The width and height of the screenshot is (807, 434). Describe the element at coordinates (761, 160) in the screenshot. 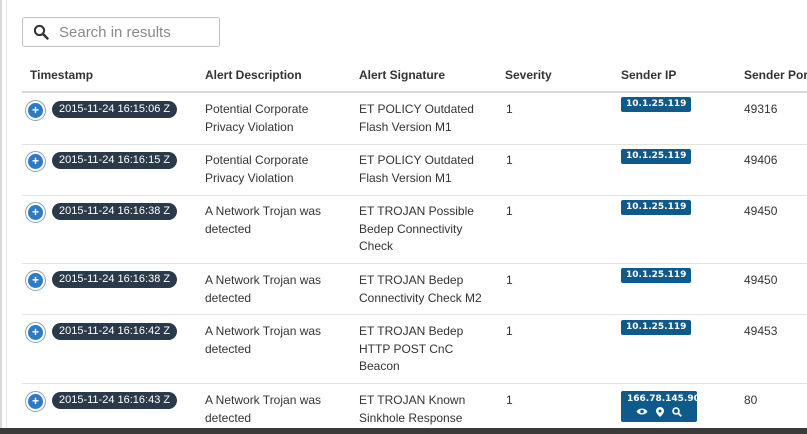

I see `sender-port: 49406` at that location.